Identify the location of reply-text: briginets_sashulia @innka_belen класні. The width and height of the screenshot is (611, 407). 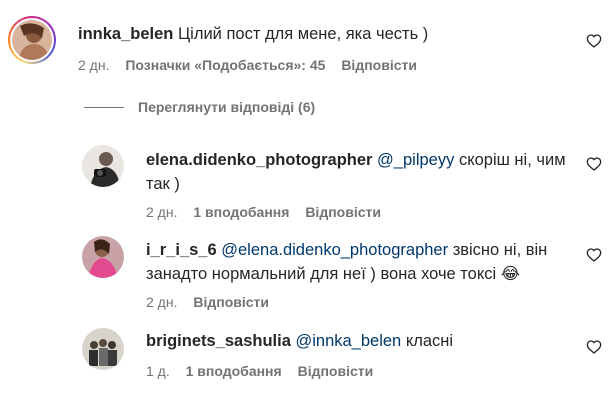
(356, 341).